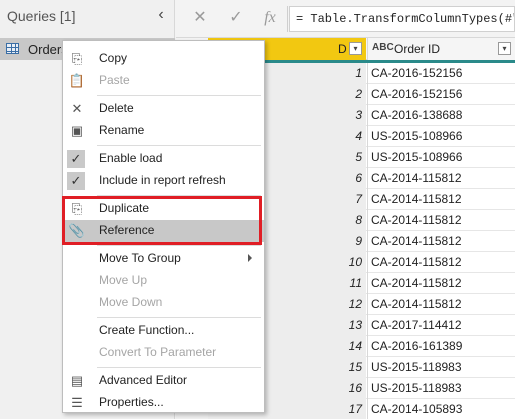  I want to click on formula-bar: ✕ ✓ fx = Table.TransformColumnTypes(#"Pr, so click(345, 19).